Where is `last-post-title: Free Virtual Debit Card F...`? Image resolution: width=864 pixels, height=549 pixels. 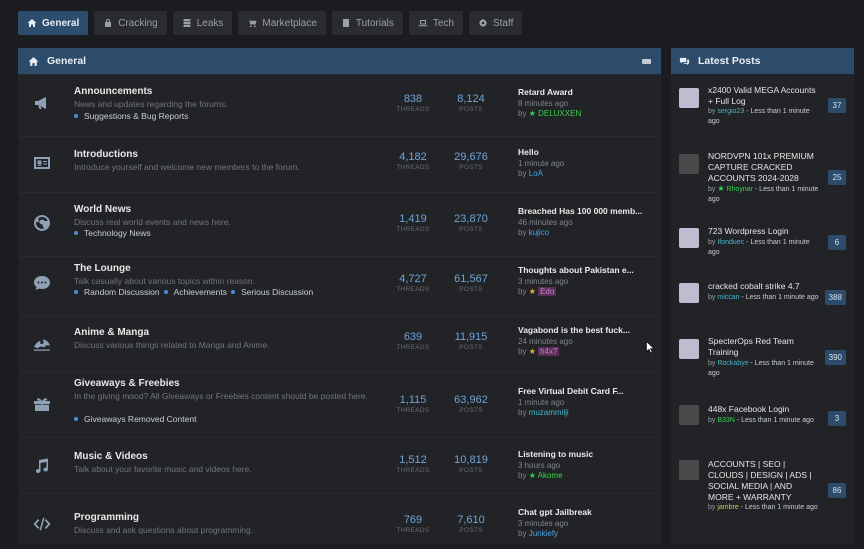
last-post-title: Free Virtual Debit Card F... is located at coordinates (588, 391).